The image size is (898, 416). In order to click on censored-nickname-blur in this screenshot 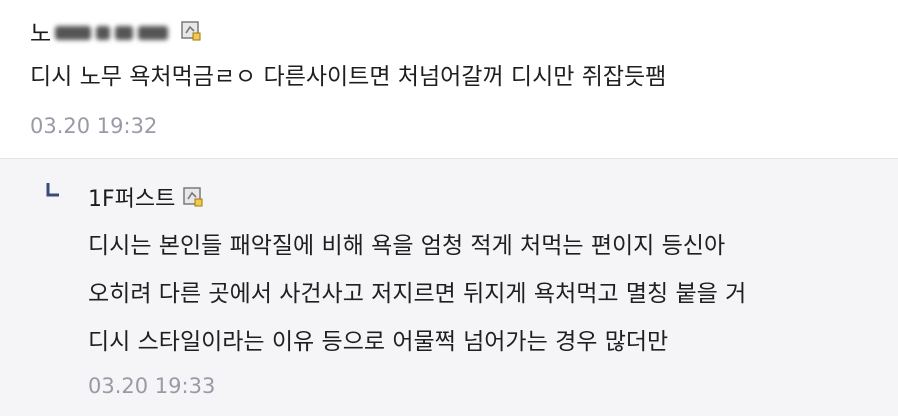, I will do `click(114, 31)`.